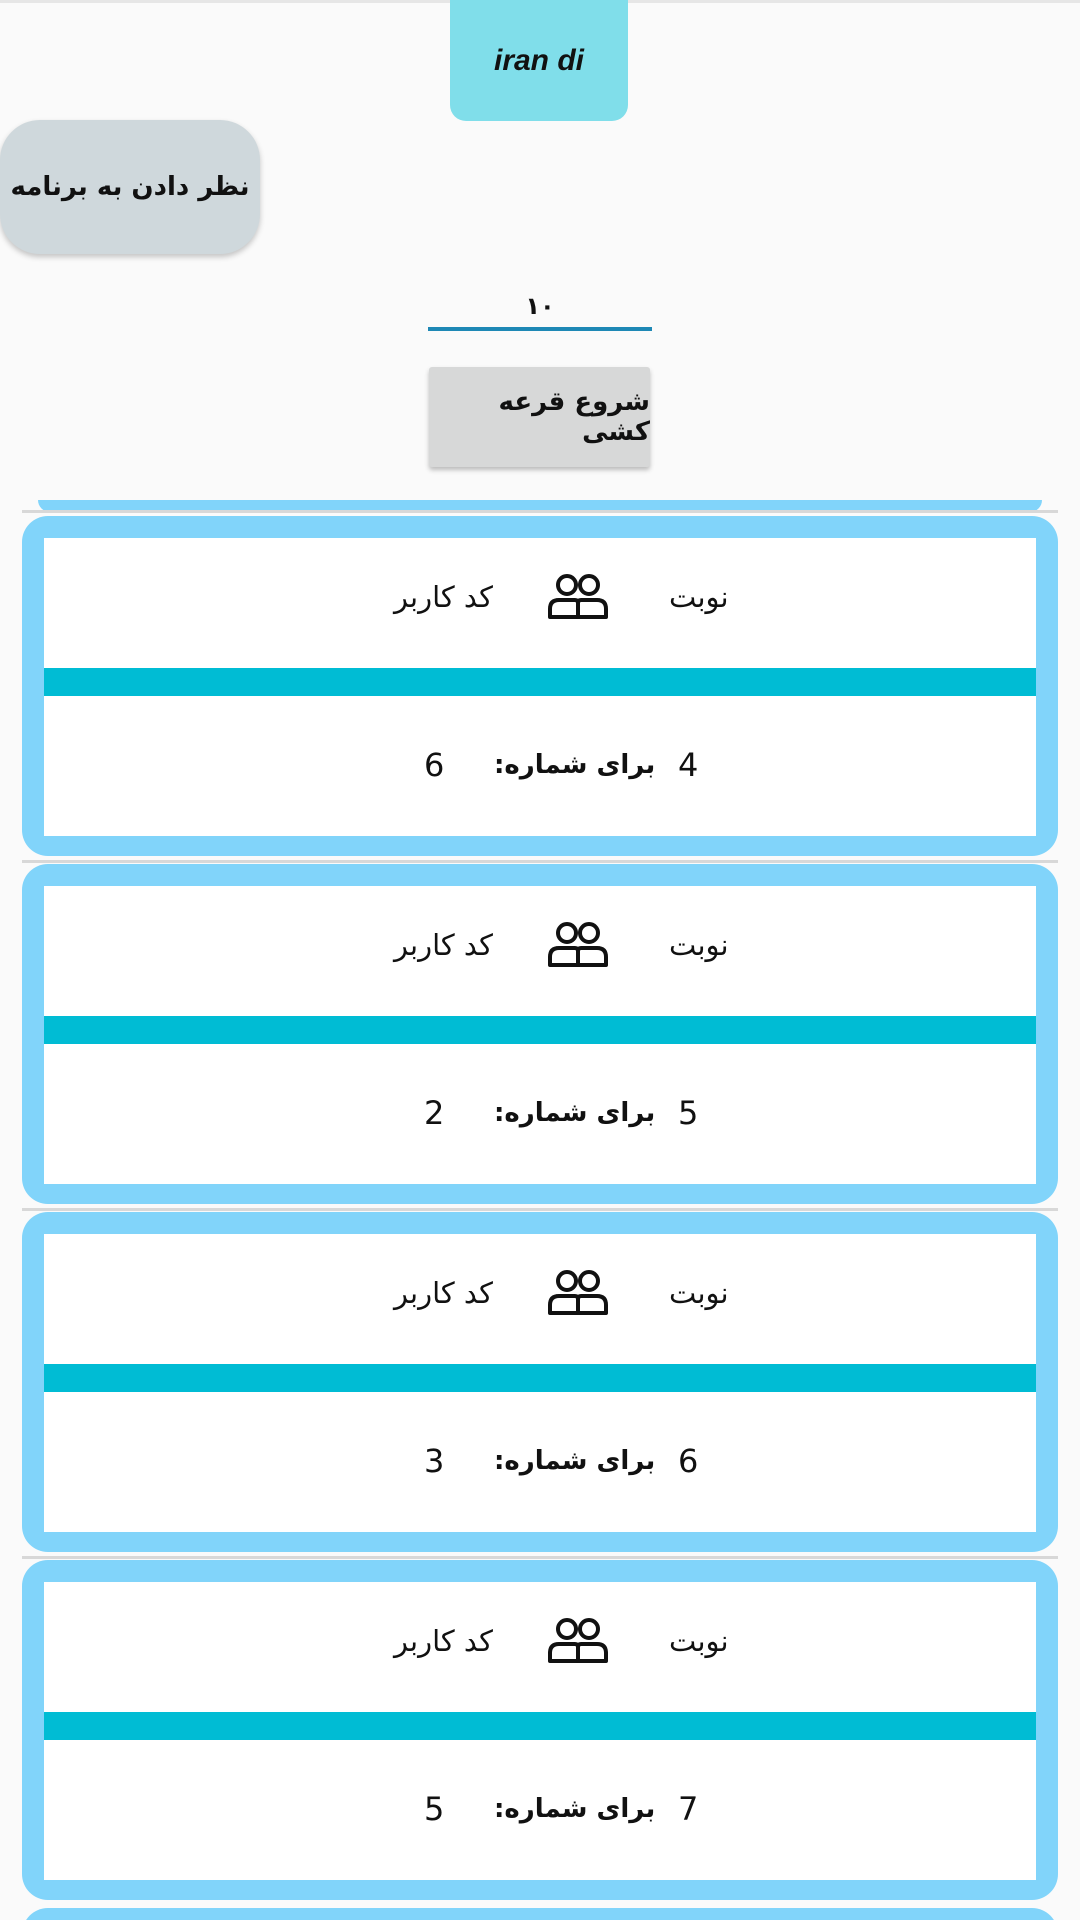 This screenshot has height=1920, width=1080. Describe the element at coordinates (688, 1113) in the screenshot. I see `turn-value: 5` at that location.